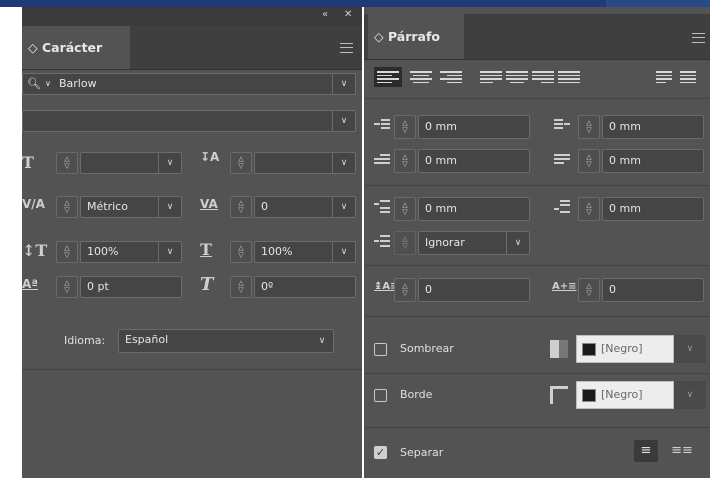  Describe the element at coordinates (451, 77) in the screenshot. I see `align-right-button` at that location.